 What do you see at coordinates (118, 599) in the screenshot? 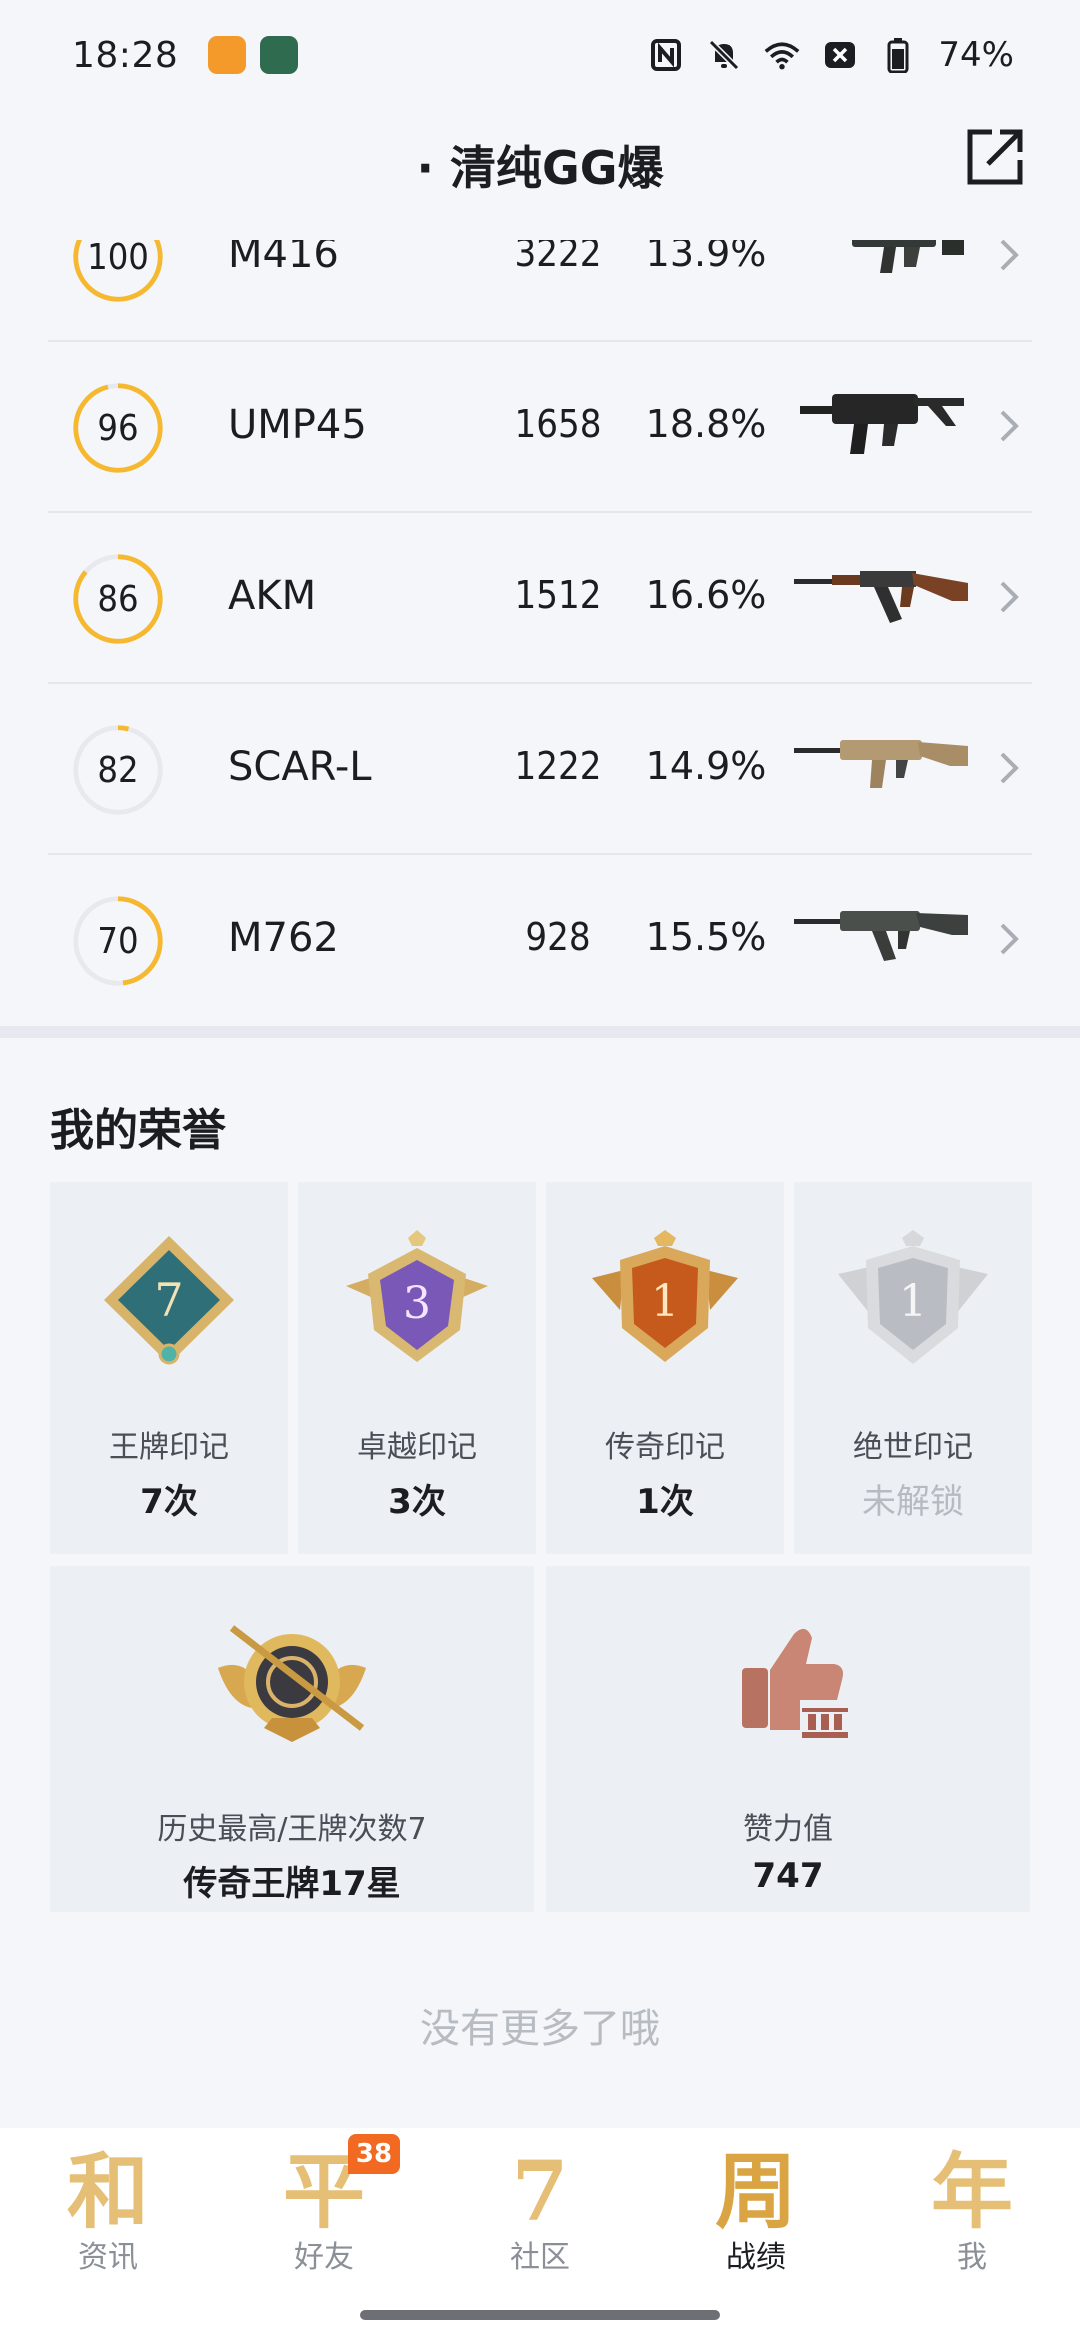
I see `weapon-score: 86` at bounding box center [118, 599].